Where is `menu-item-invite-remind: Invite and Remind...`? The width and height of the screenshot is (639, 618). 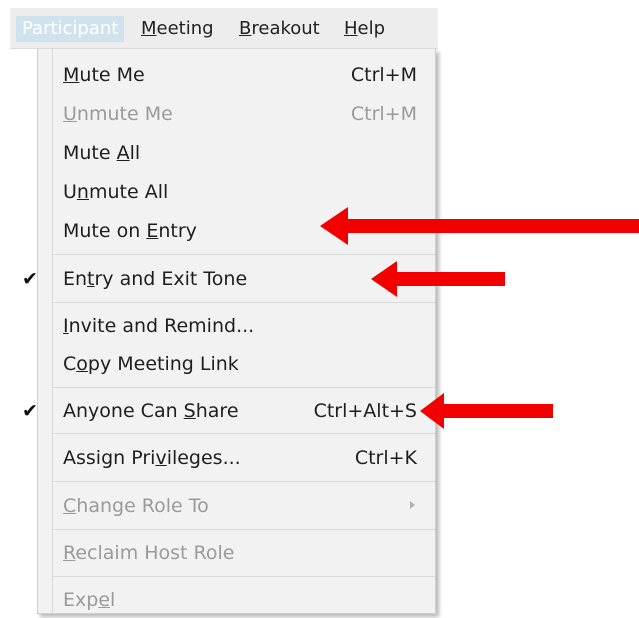 menu-item-invite-remind: Invite and Remind... is located at coordinates (236, 326).